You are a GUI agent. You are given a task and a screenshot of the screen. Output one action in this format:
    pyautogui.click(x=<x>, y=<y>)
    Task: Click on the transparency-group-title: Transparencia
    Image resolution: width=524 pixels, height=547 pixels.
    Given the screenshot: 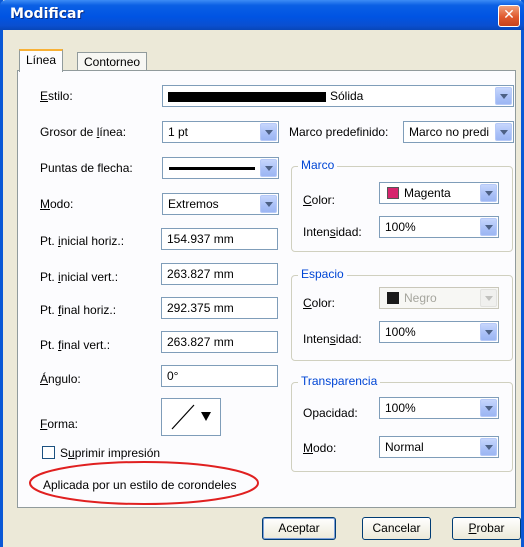 What is the action you would take?
    pyautogui.click(x=339, y=381)
    